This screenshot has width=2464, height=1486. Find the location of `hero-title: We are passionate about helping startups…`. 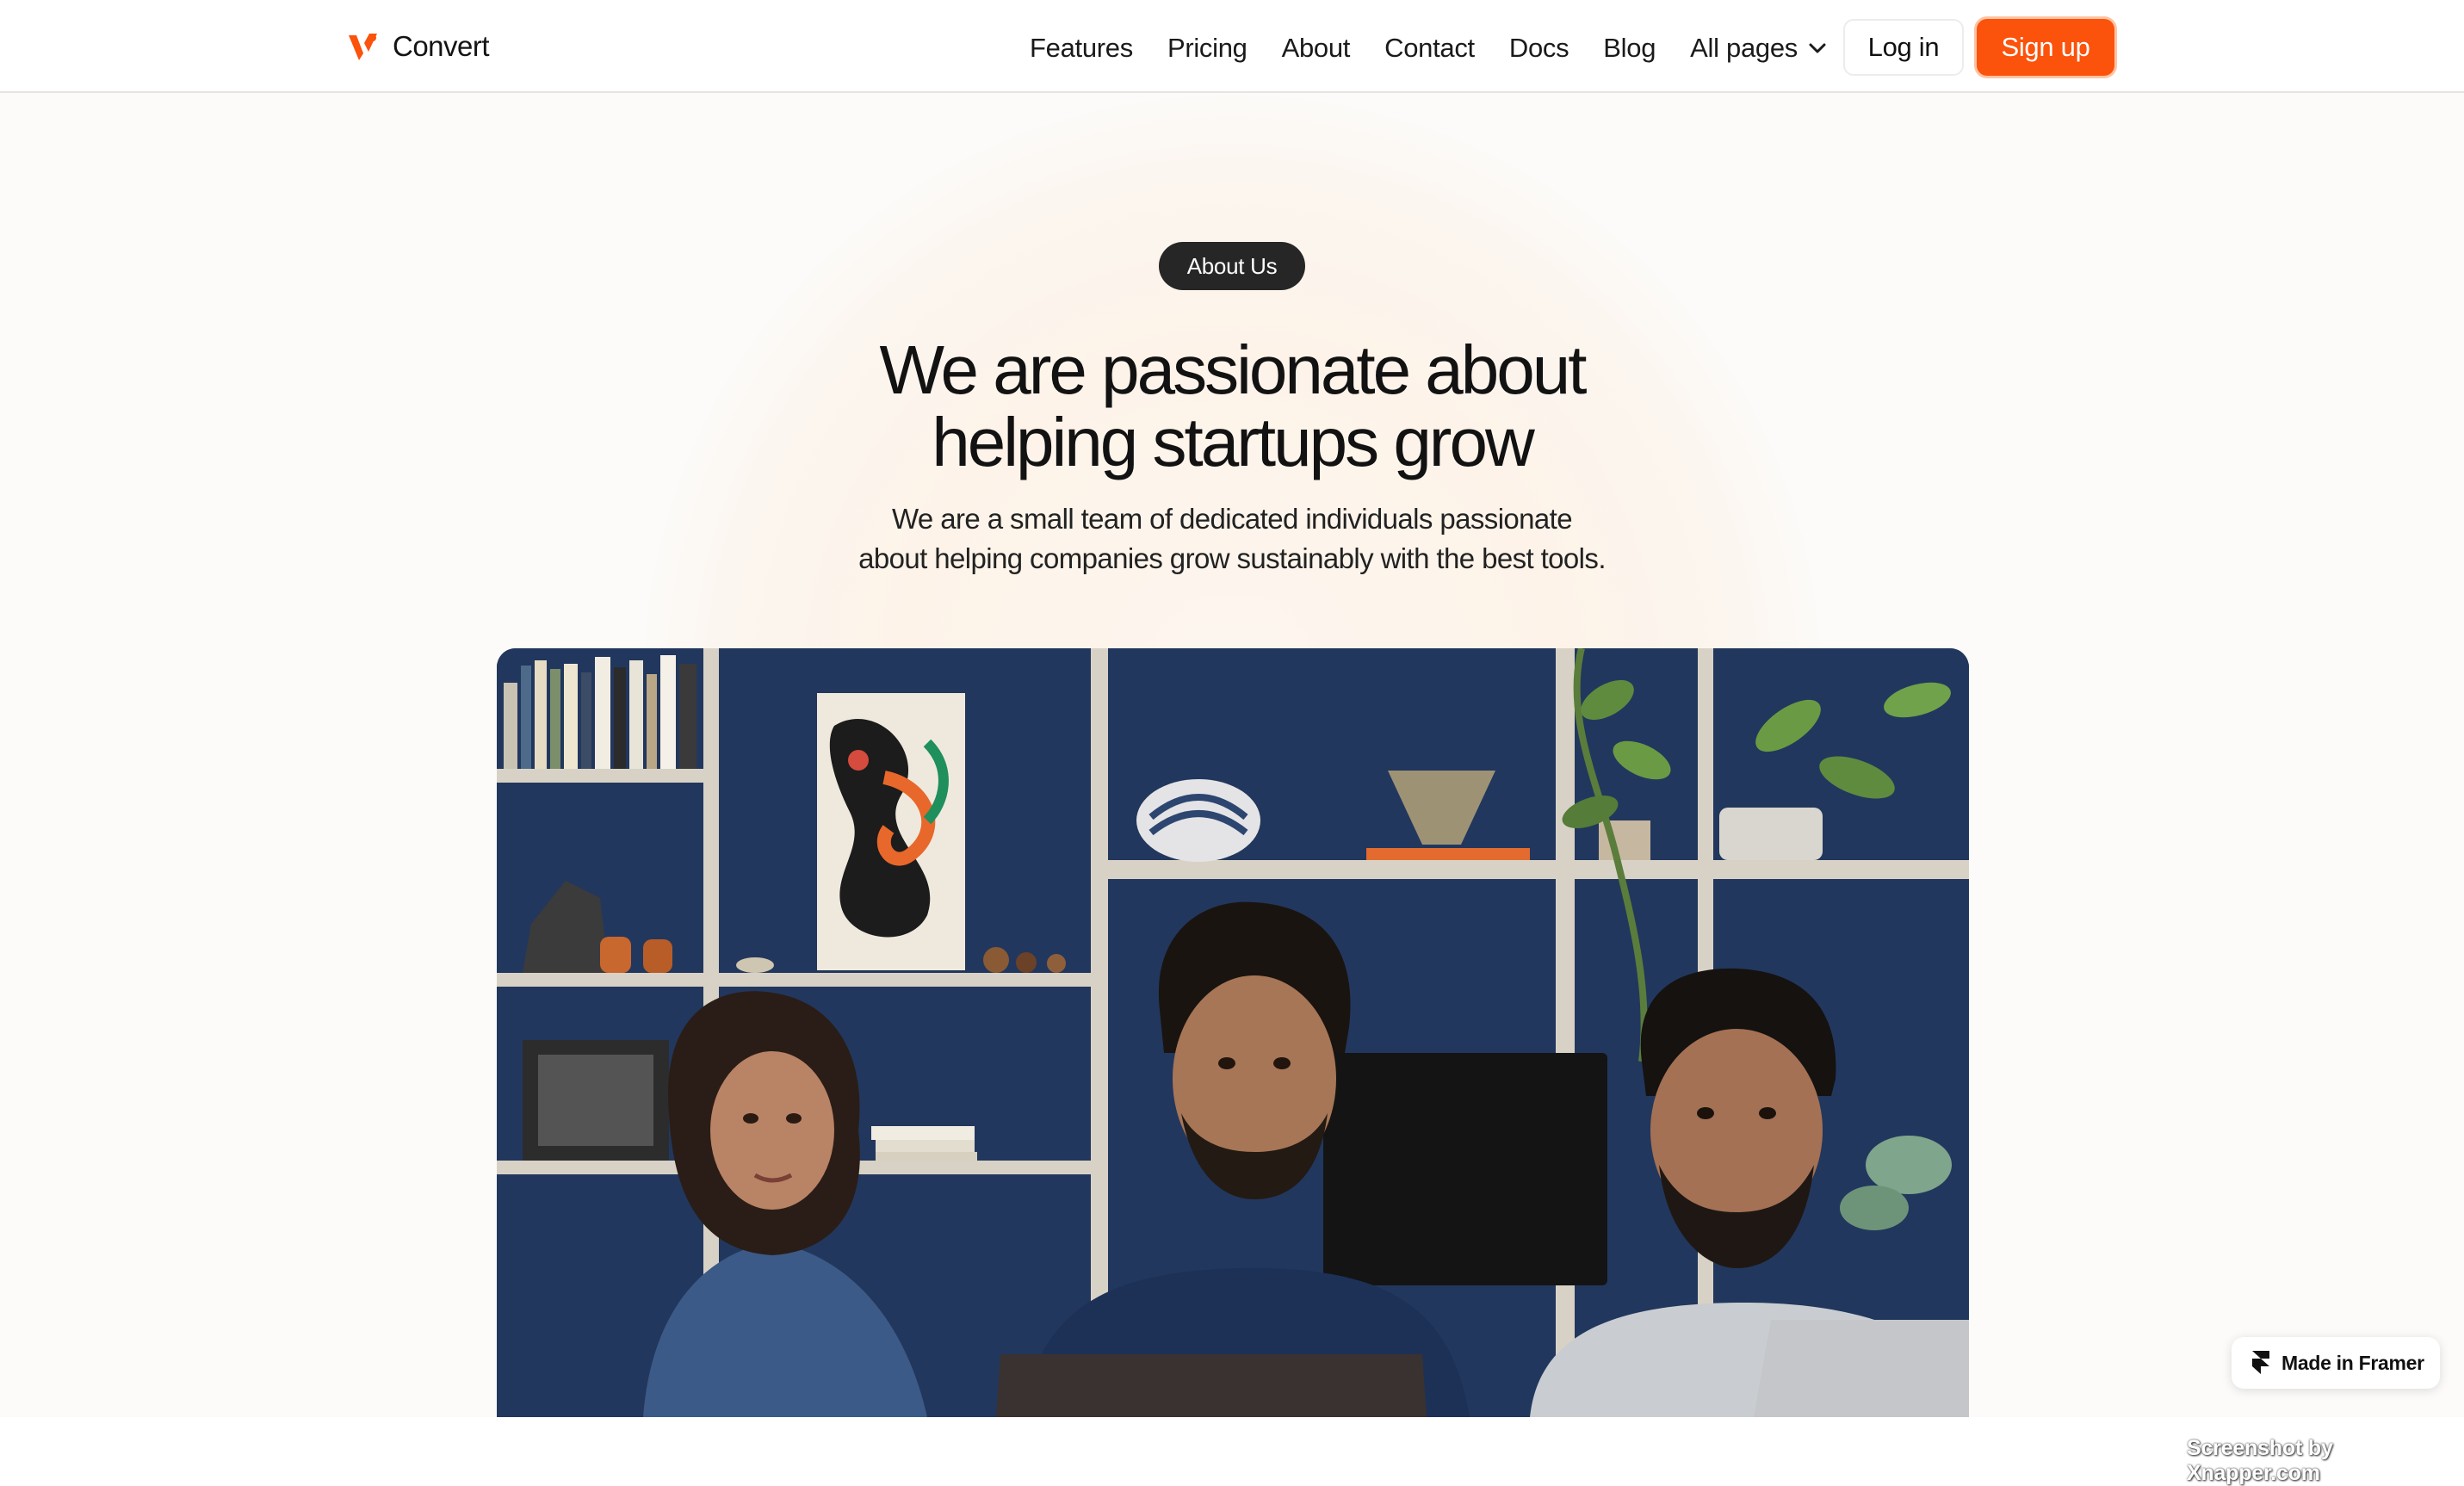

hero-title: We are passionate about helping startups… is located at coordinates (1232, 407).